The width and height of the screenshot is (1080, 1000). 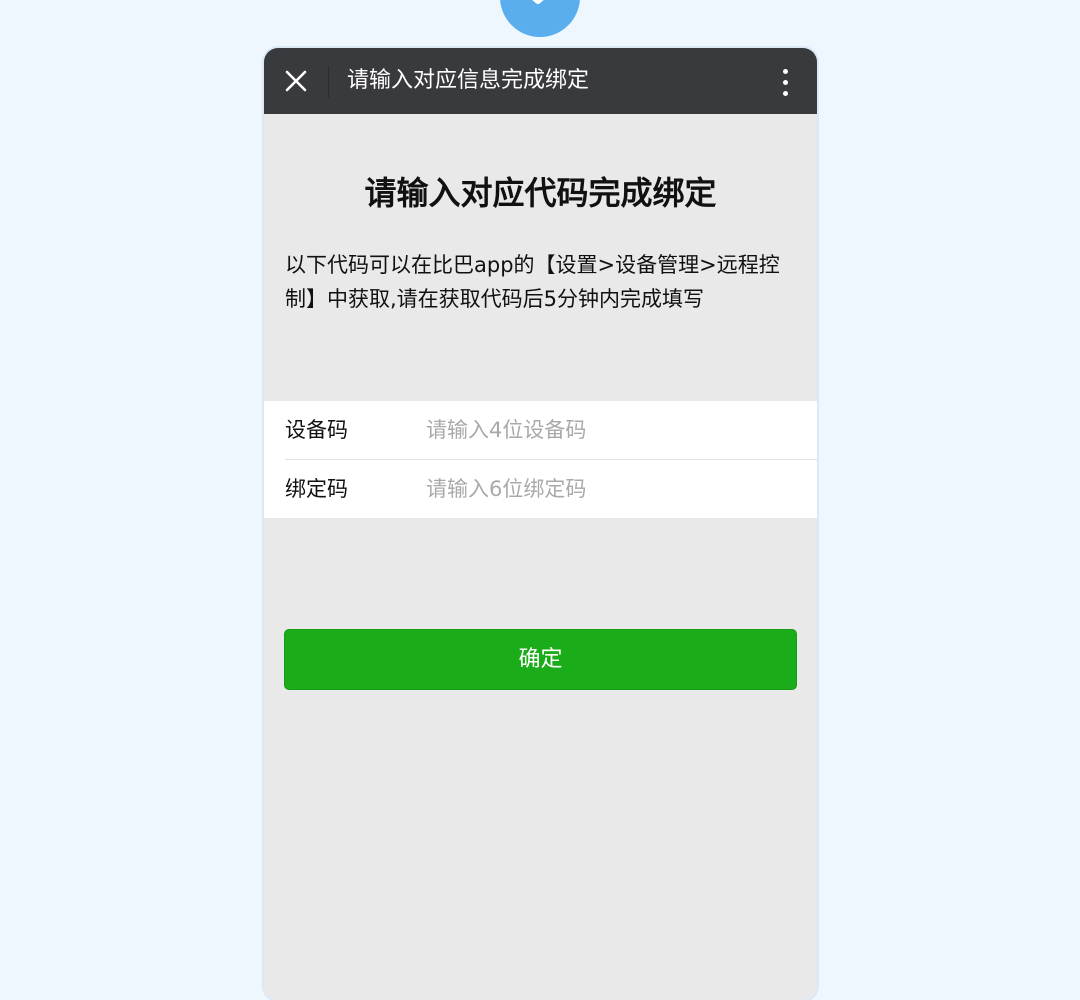 I want to click on page-heading: 请输入对应代码完成绑定, so click(x=540, y=193).